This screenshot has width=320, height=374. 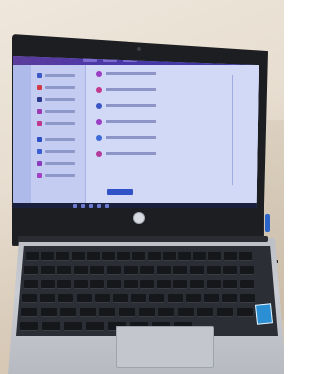 What do you see at coordinates (120, 192) in the screenshot?
I see `primary-button` at bounding box center [120, 192].